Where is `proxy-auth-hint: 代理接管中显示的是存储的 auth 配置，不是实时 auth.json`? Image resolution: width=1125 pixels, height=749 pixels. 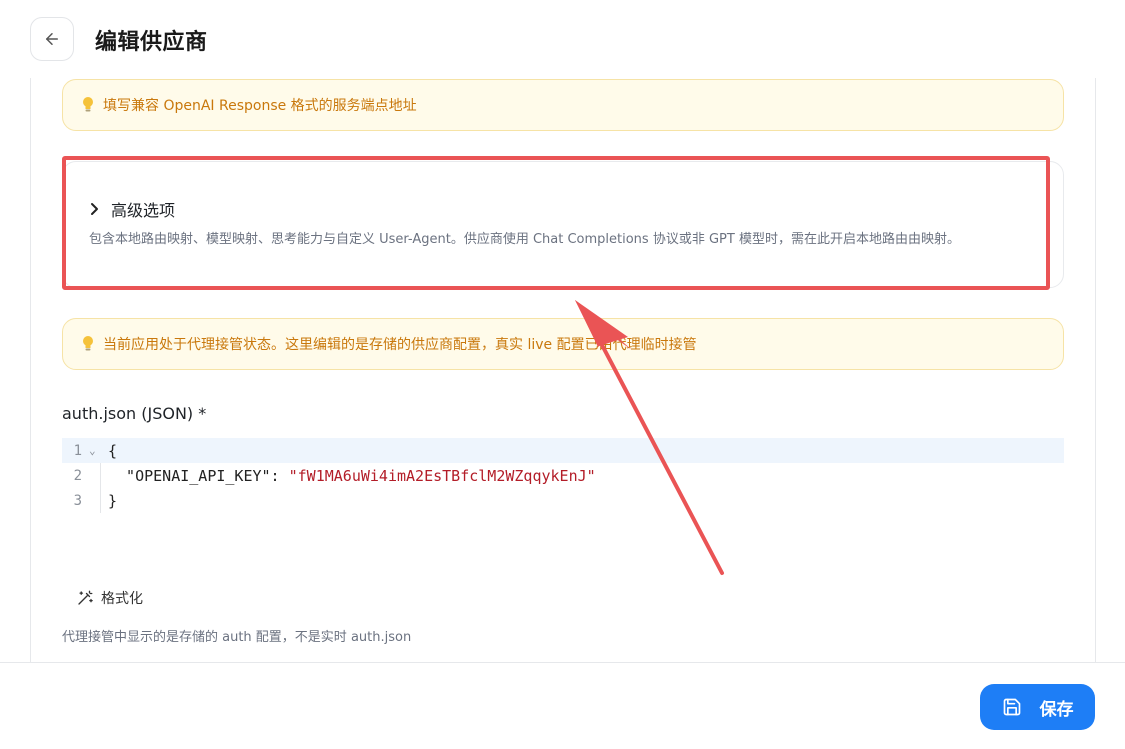 proxy-auth-hint: 代理接管中显示的是存储的 auth 配置，不是实时 auth.json is located at coordinates (237, 637).